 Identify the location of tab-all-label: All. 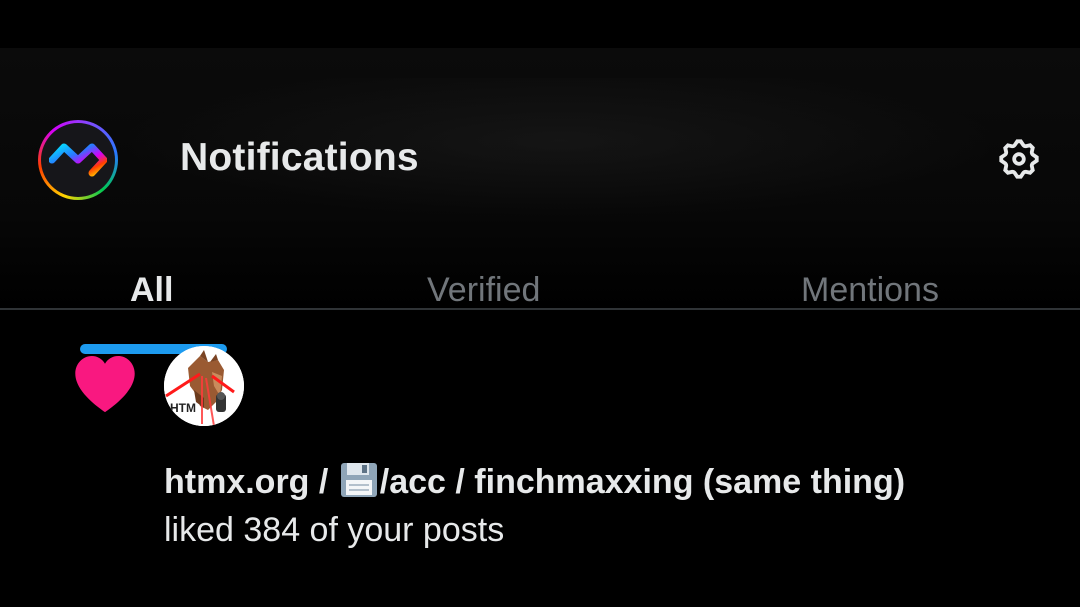
(152, 290).